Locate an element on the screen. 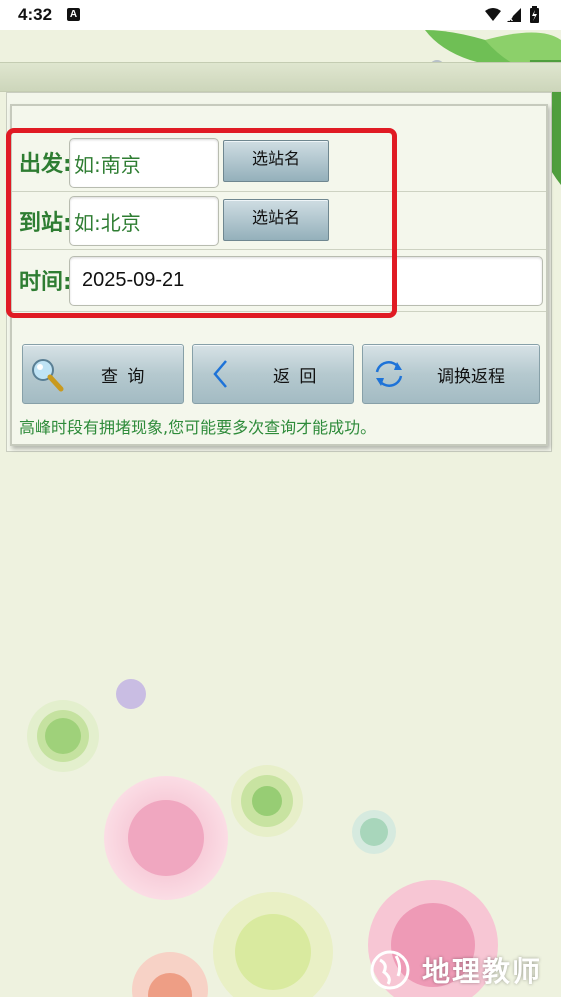 Image resolution: width=561 pixels, height=997 pixels. watermark-text: 地理教师 is located at coordinates (482, 971).